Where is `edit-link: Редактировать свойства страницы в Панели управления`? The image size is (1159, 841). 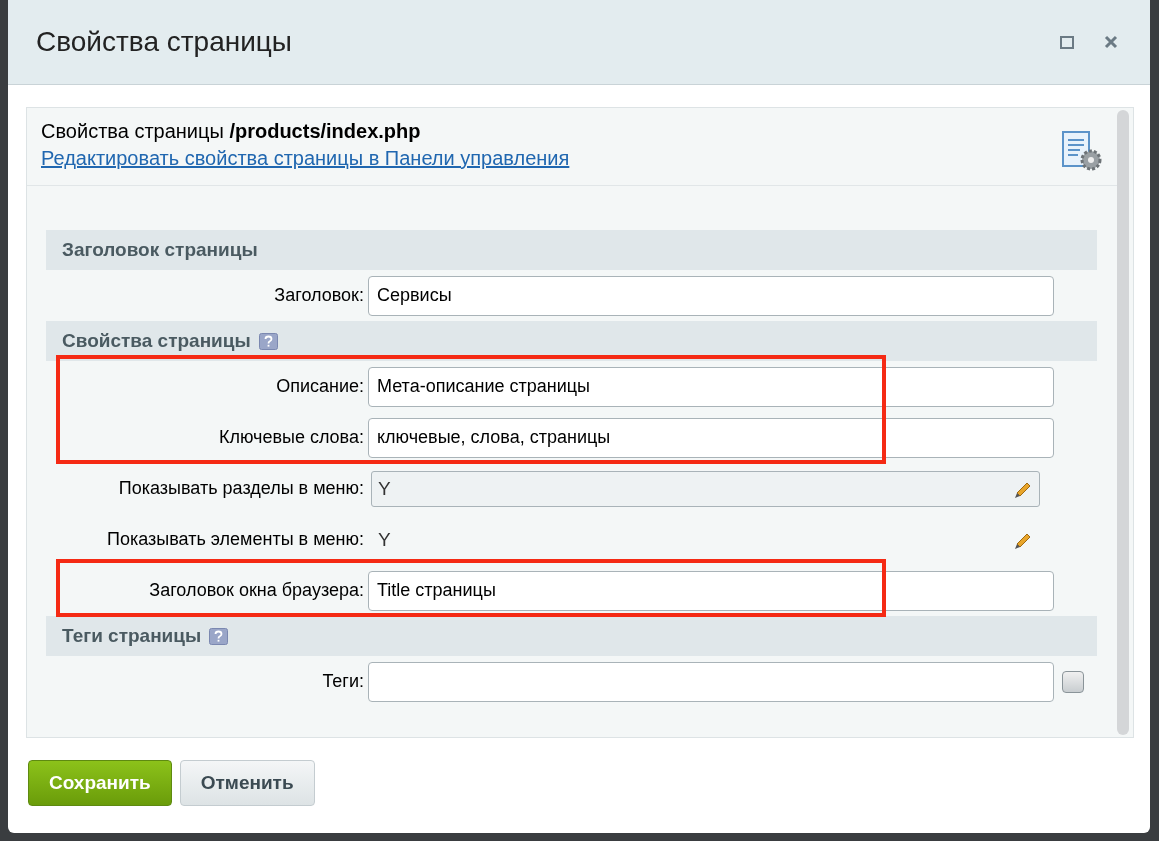
edit-link: Редактировать свойства страницы в Панели управления is located at coordinates (305, 158).